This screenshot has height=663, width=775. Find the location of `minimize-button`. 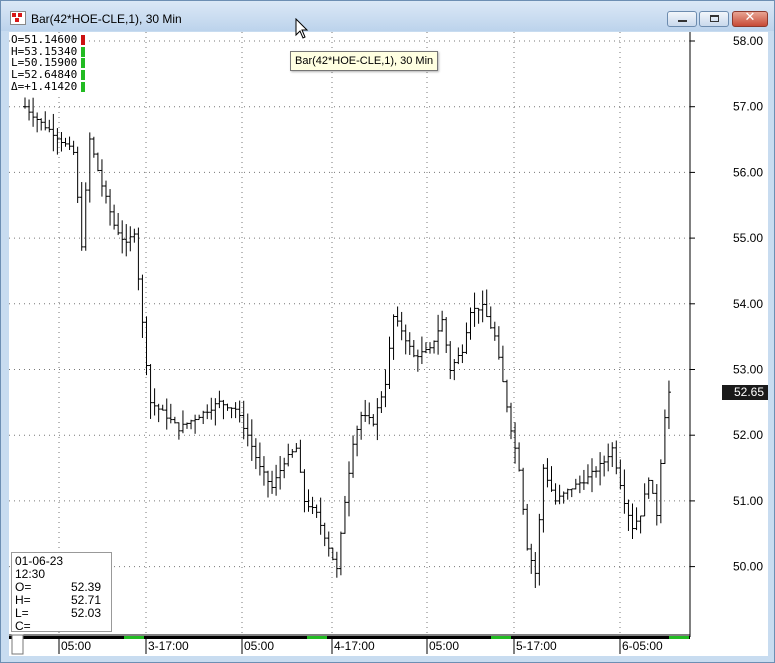

minimize-button is located at coordinates (682, 19).